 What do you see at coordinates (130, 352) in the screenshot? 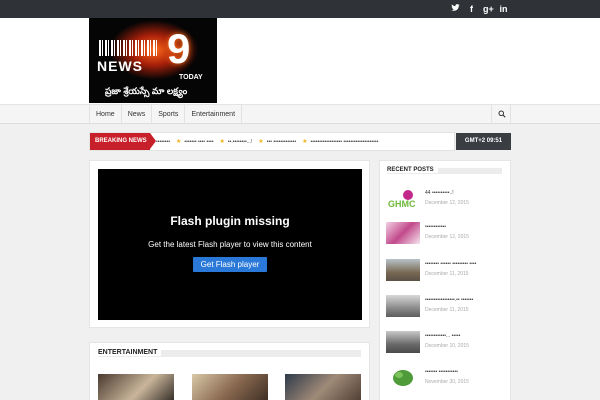
I see `entertainment-title: ENTERTAINMENT` at bounding box center [130, 352].